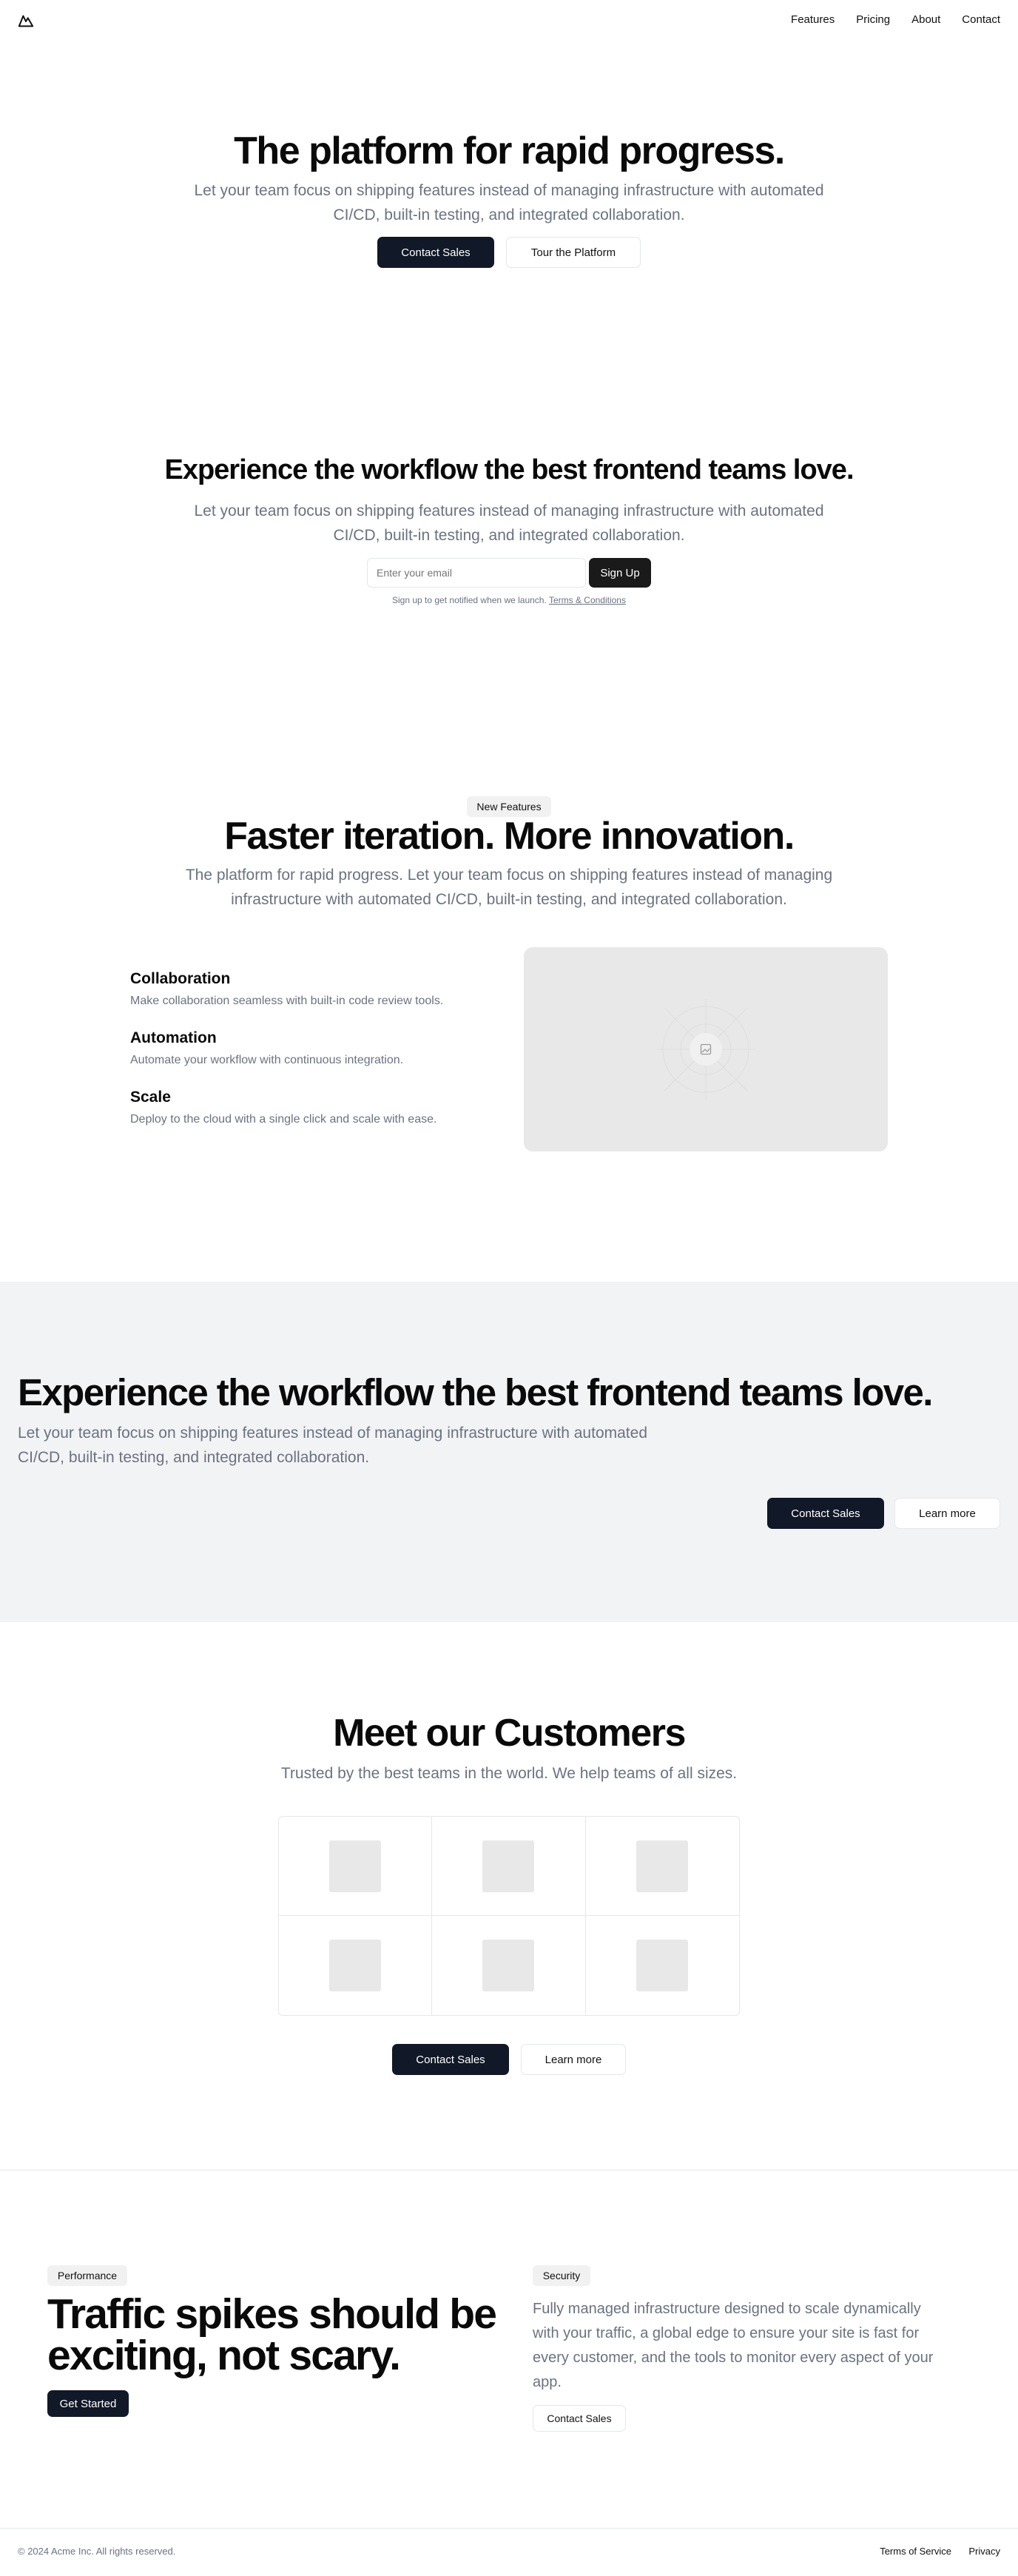 This screenshot has width=1018, height=2576. What do you see at coordinates (825, 1513) in the screenshot?
I see `cta-band-contact-sales-button: Contact Sales` at bounding box center [825, 1513].